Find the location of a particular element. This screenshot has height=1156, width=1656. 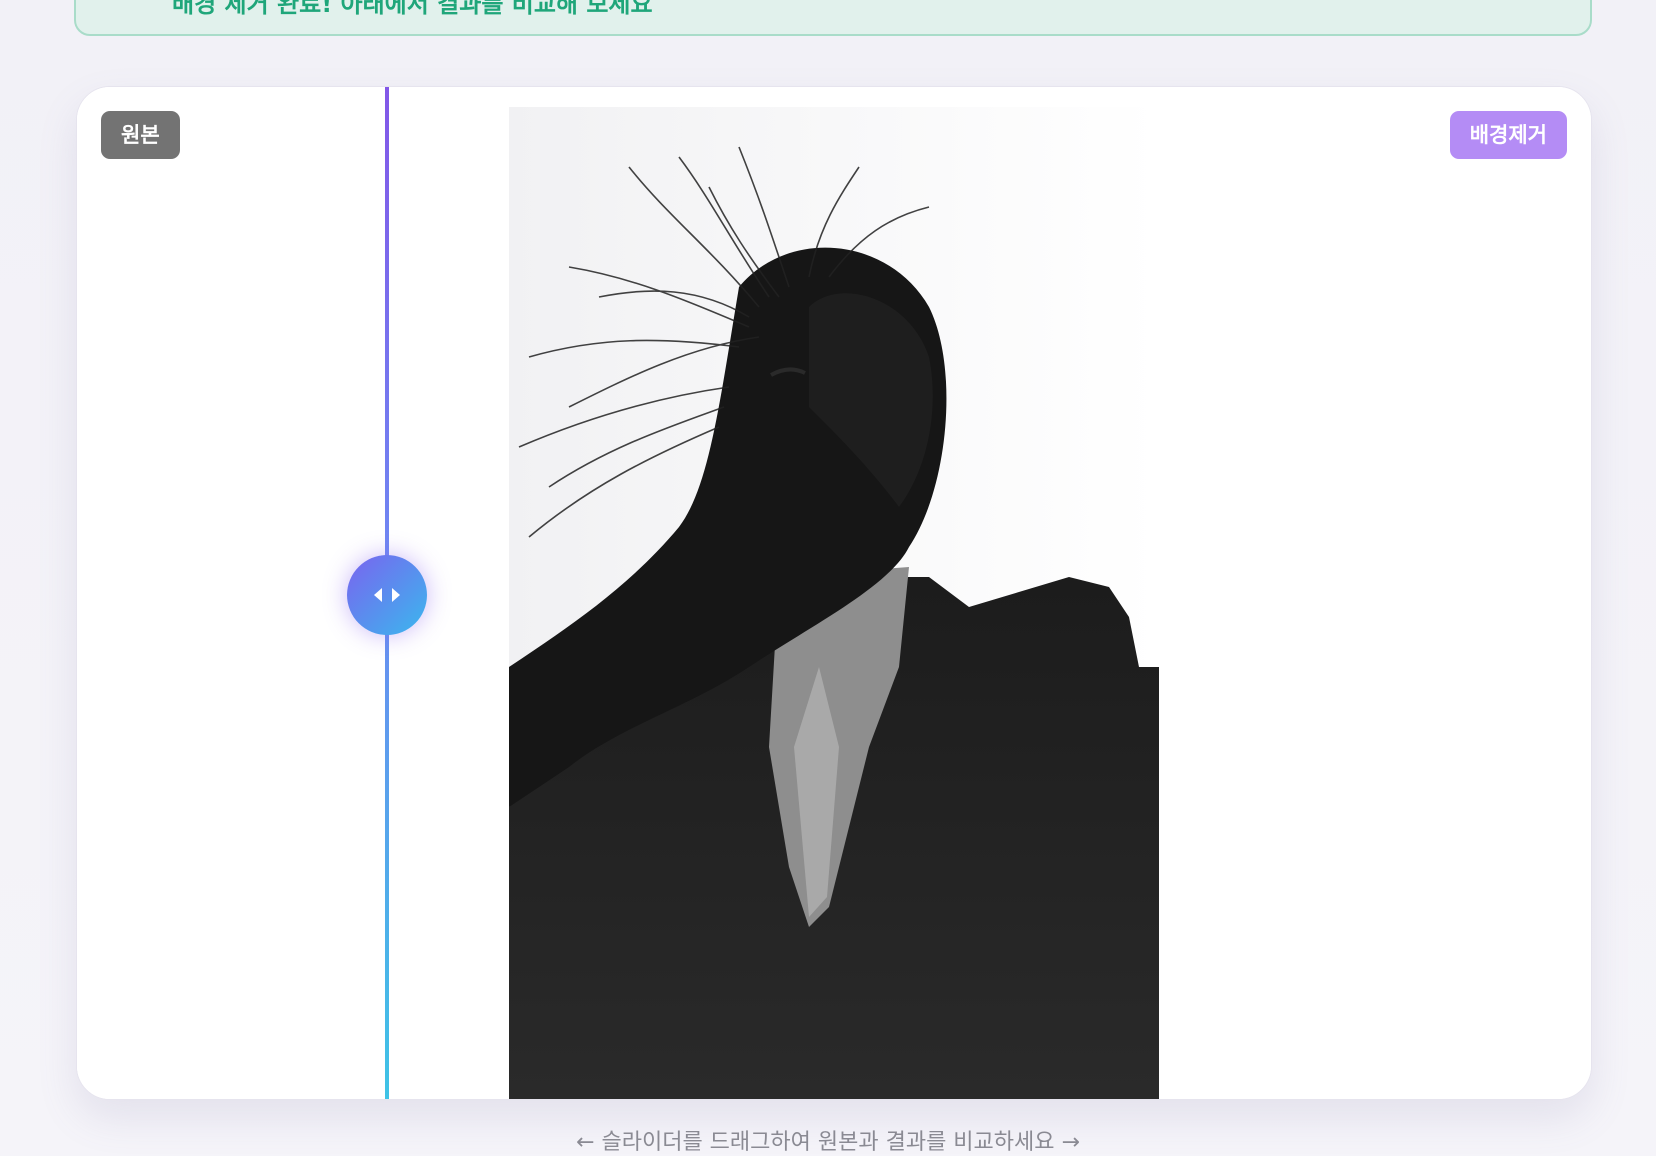

result-label-badge: 배경제거 is located at coordinates (1508, 135).